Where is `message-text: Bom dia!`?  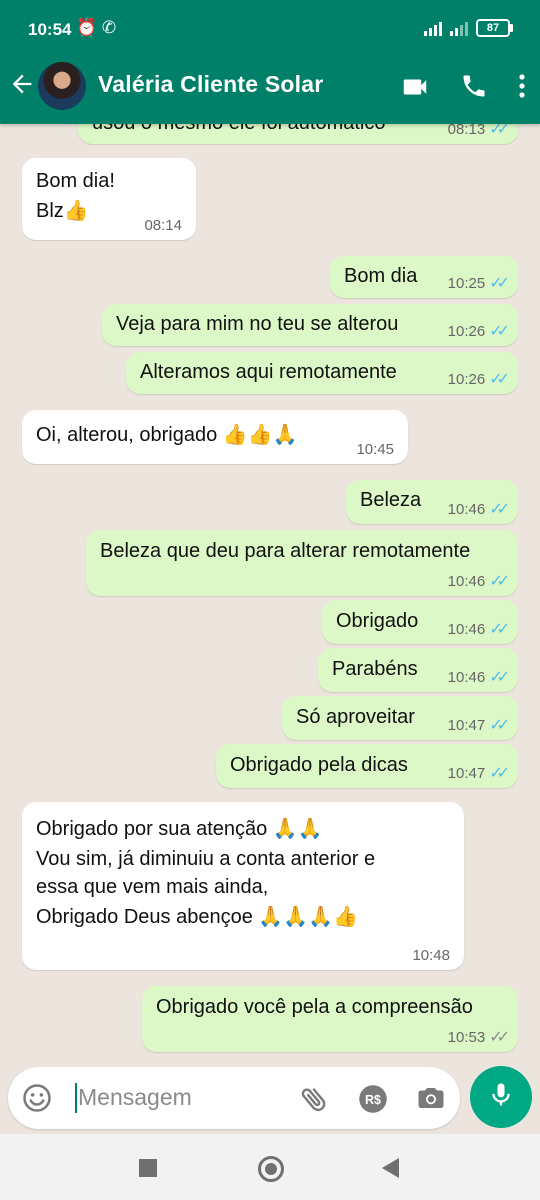 message-text: Bom dia! is located at coordinates (75, 181).